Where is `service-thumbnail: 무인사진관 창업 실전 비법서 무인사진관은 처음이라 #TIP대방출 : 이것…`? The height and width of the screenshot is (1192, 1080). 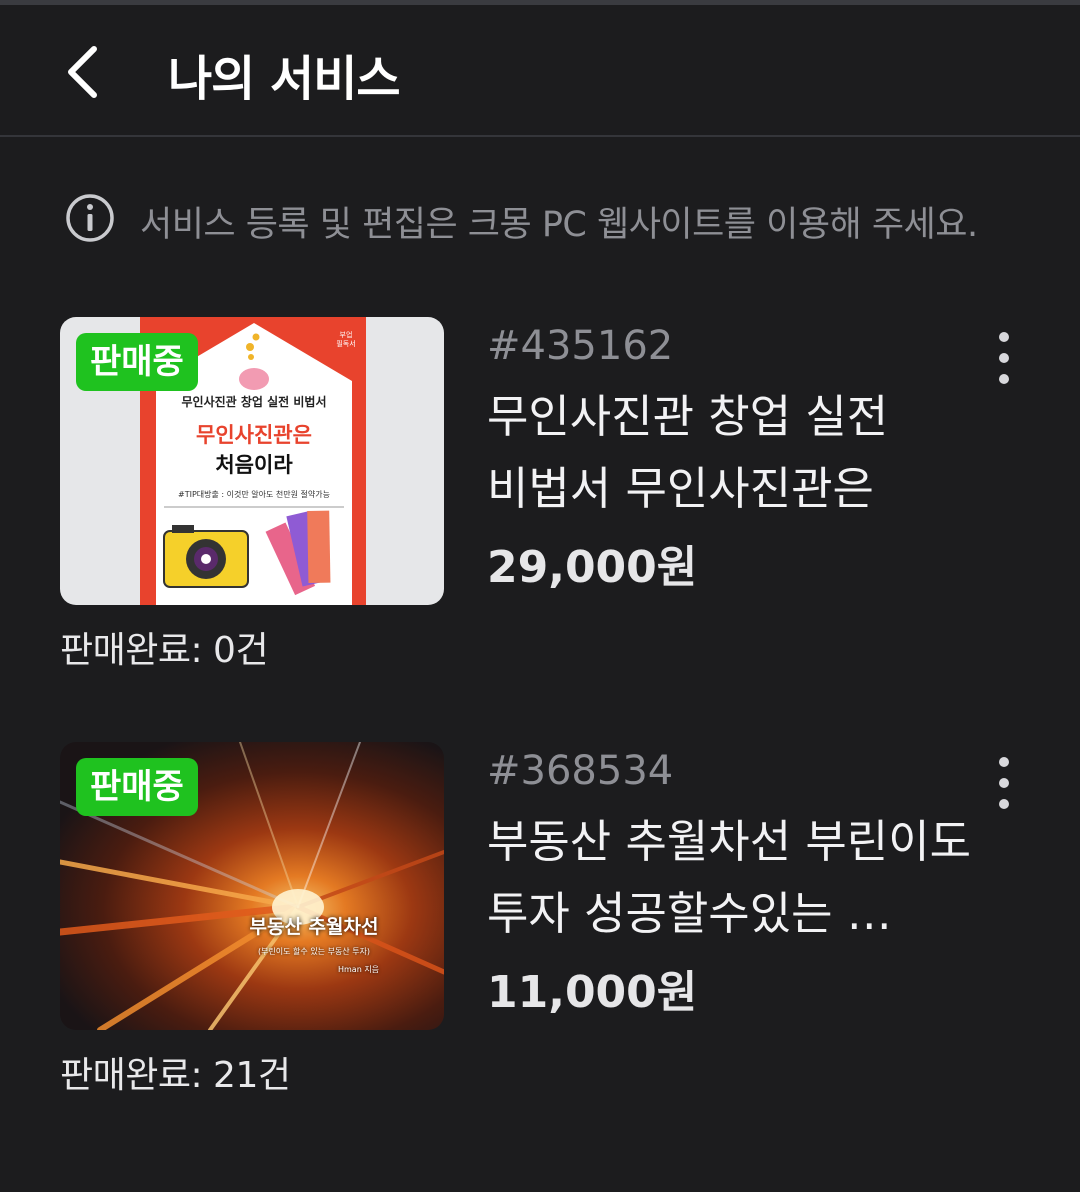
service-thumbnail: 무인사진관 창업 실전 비법서 무인사진관은 처음이라 #TIP대방출 : 이것… is located at coordinates (252, 461).